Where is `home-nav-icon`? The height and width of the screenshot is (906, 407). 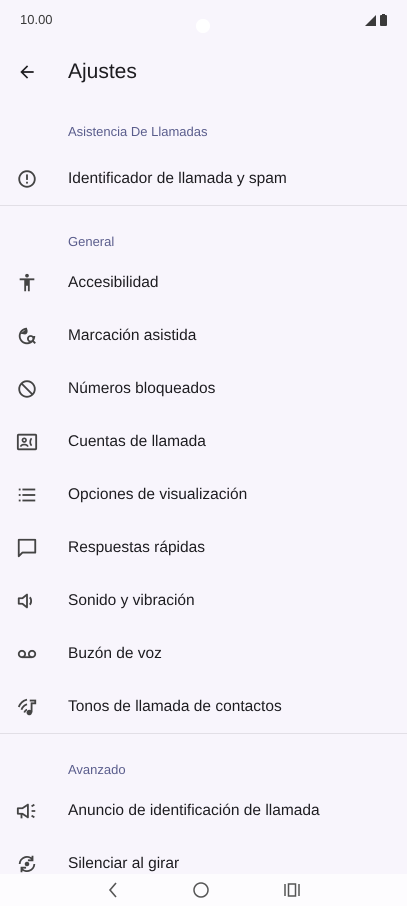
home-nav-icon is located at coordinates (200, 890).